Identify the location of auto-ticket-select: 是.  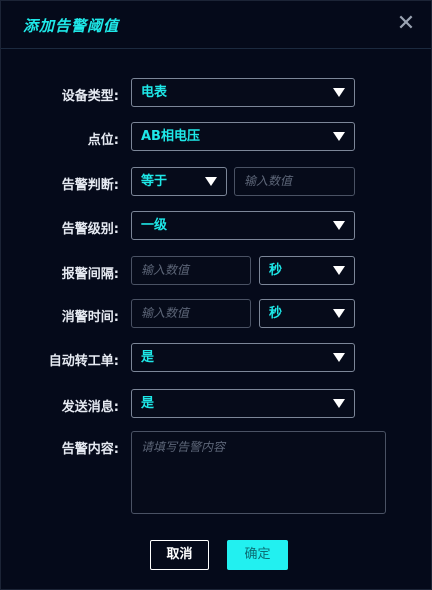
(243, 357).